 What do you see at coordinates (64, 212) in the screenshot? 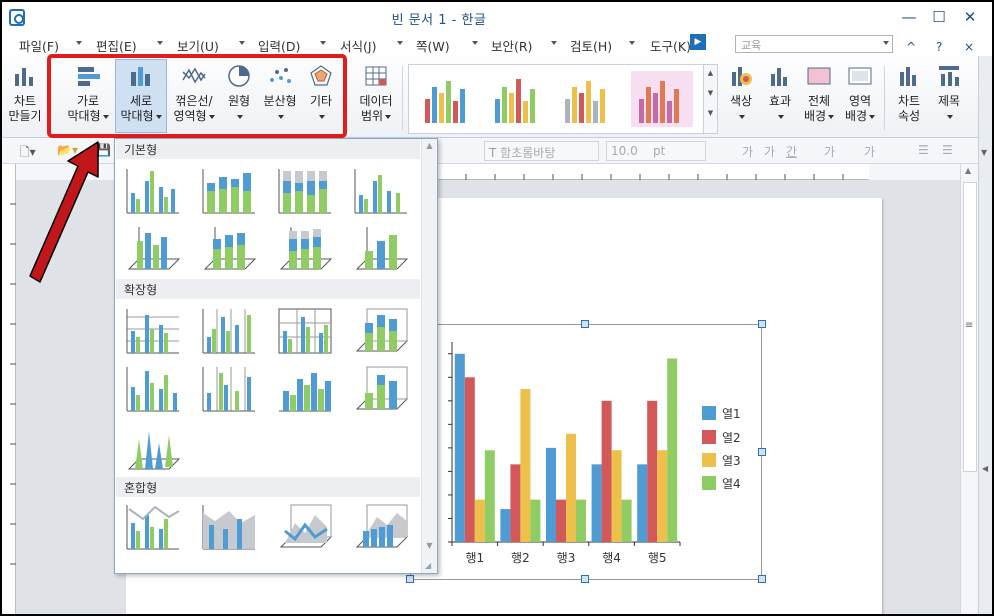
I see `annotation-arrow` at bounding box center [64, 212].